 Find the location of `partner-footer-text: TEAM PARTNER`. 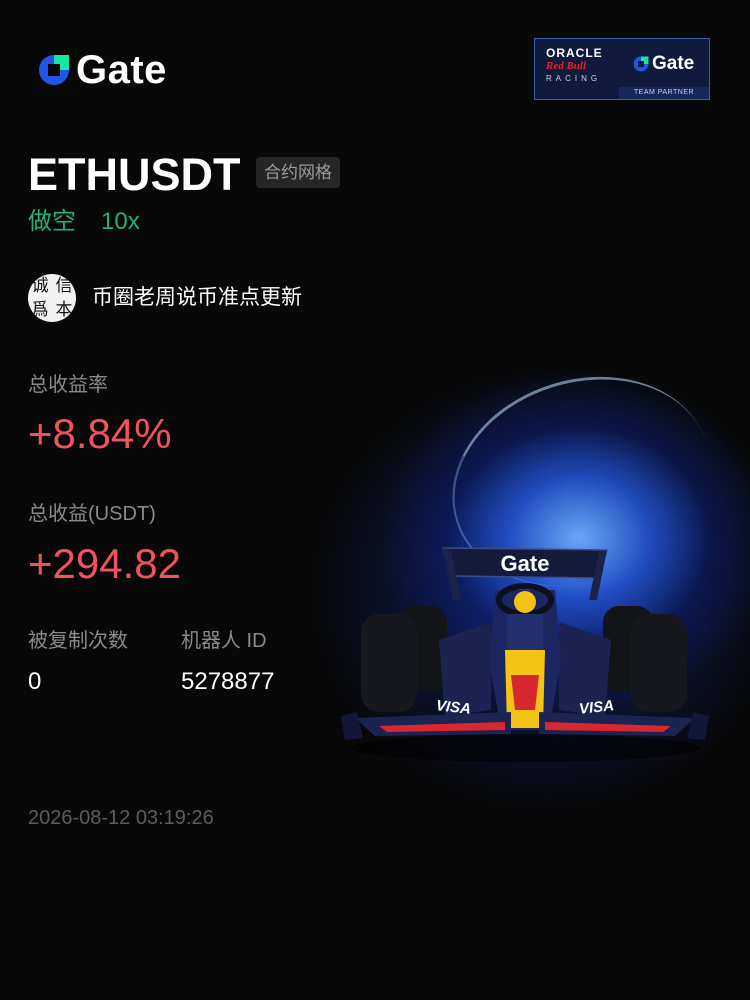

partner-footer-text: TEAM PARTNER is located at coordinates (664, 93).